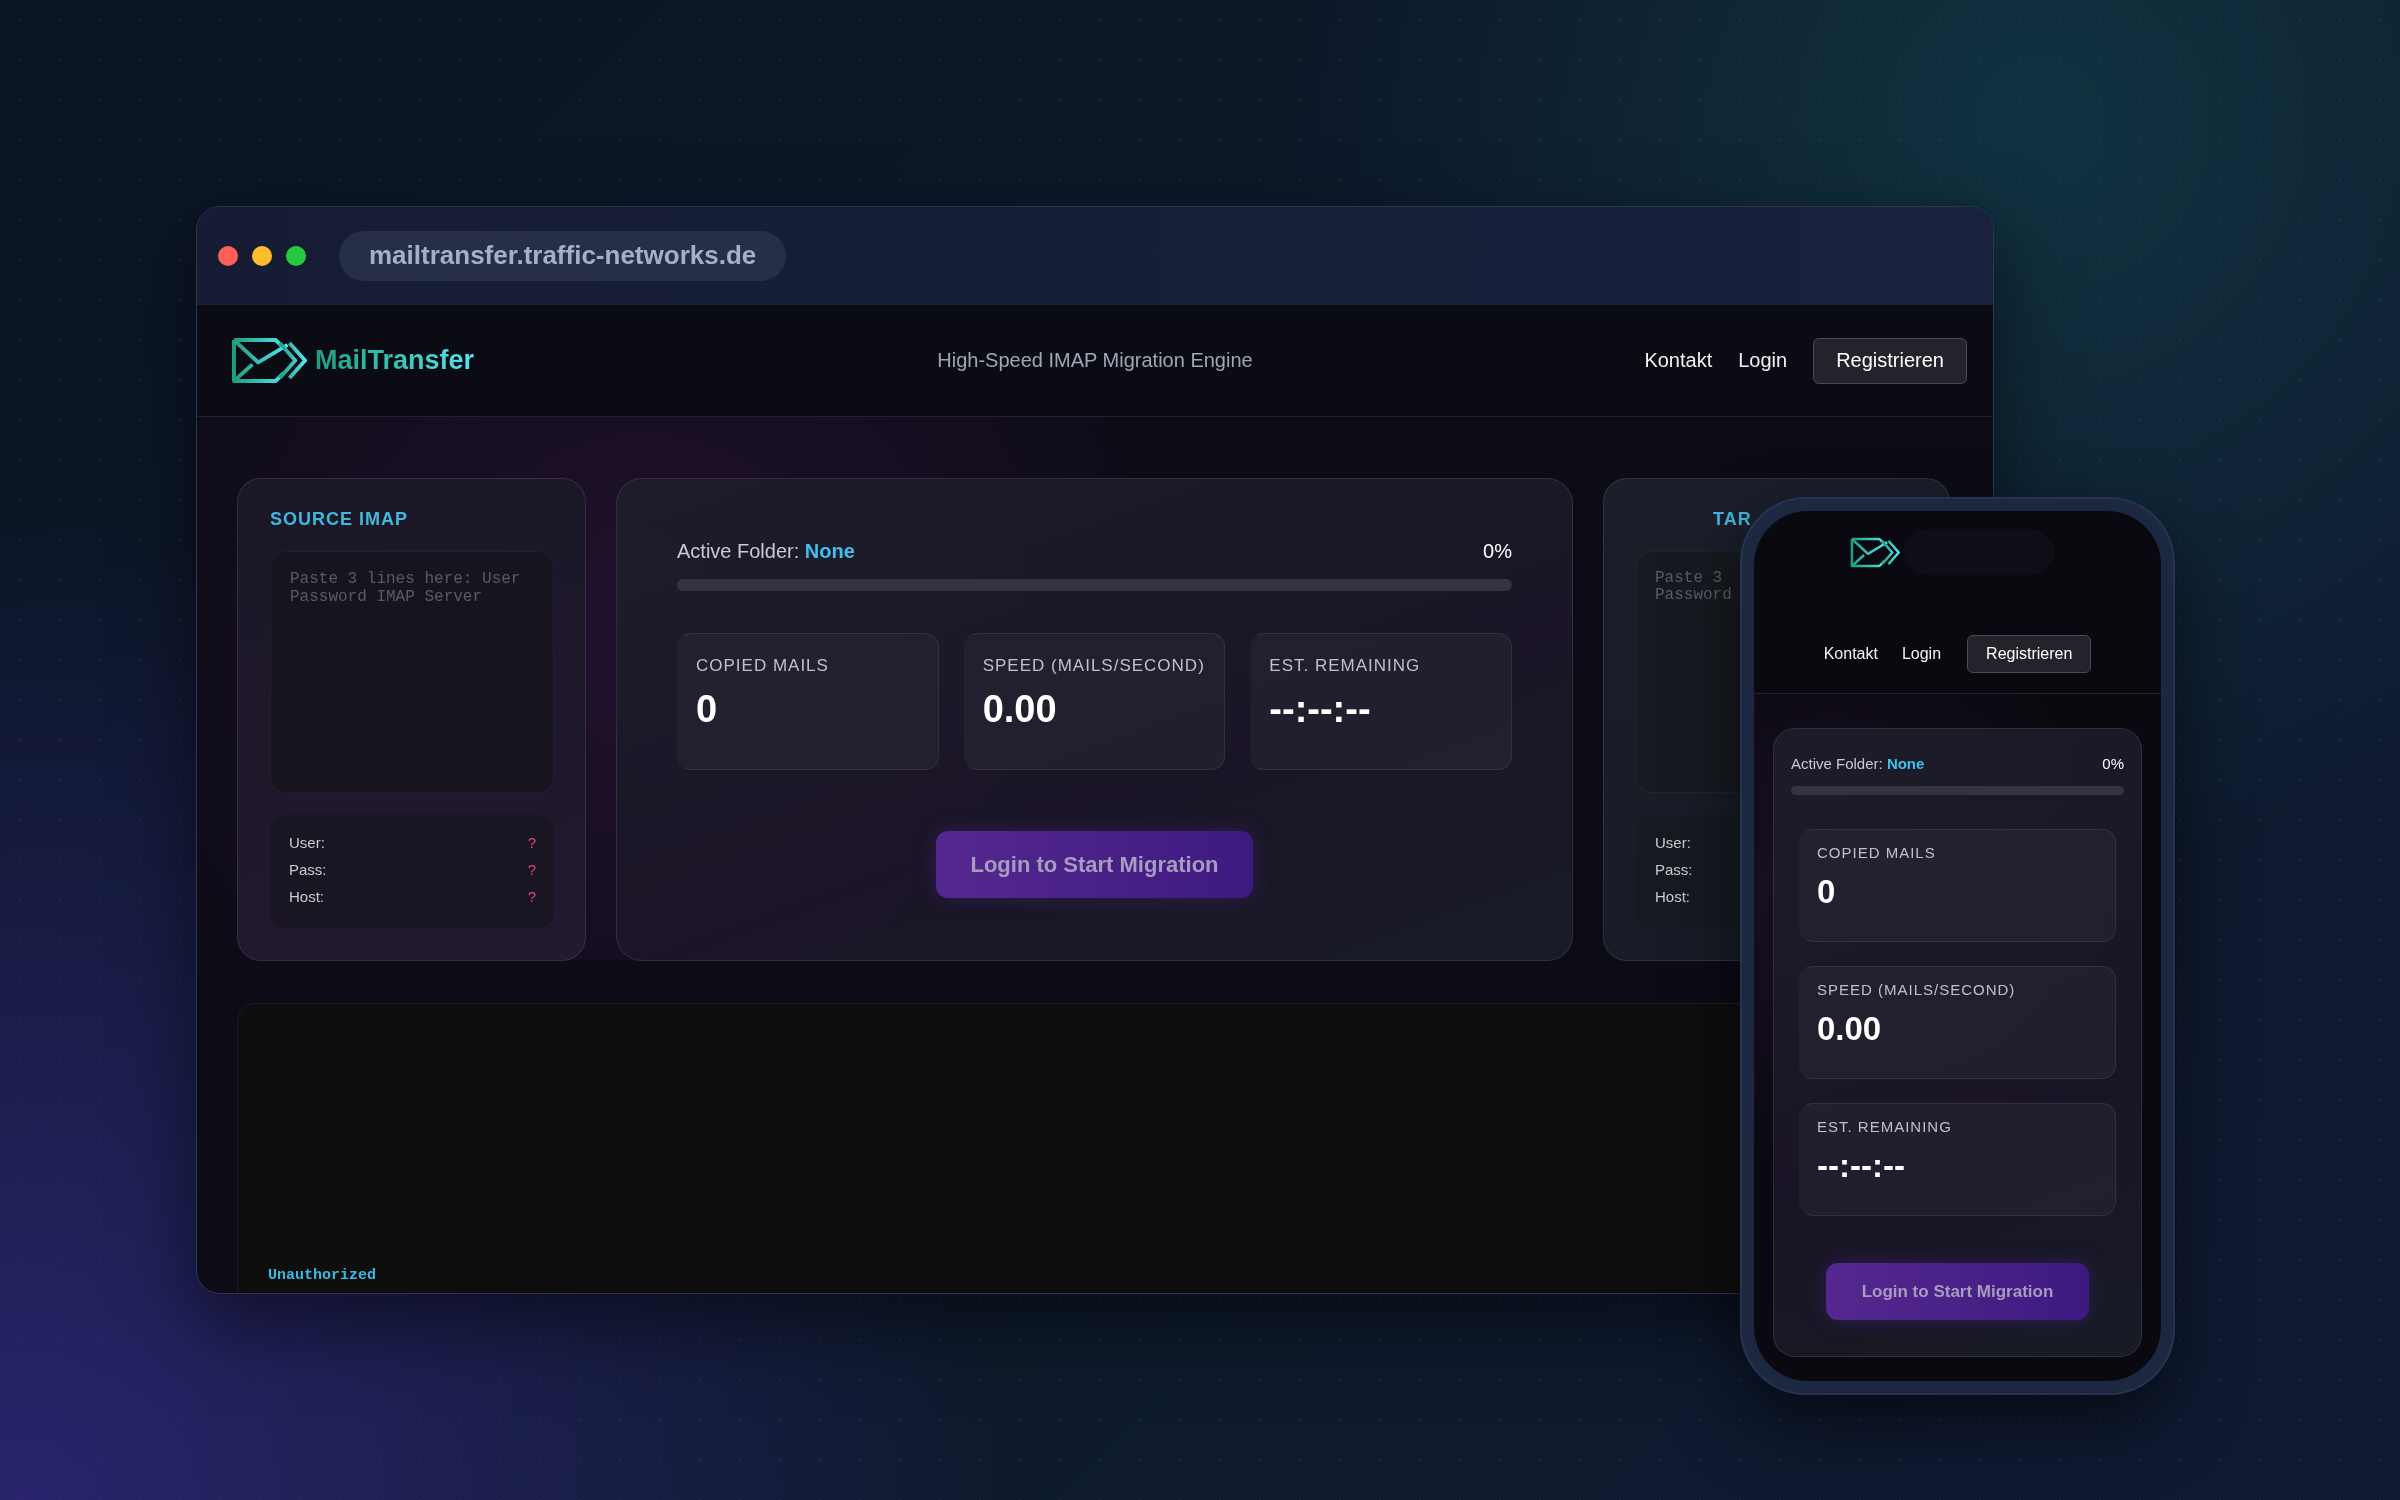 The image size is (2400, 1500). Describe the element at coordinates (339, 520) in the screenshot. I see `panel-title: SOURCE IMAP` at that location.